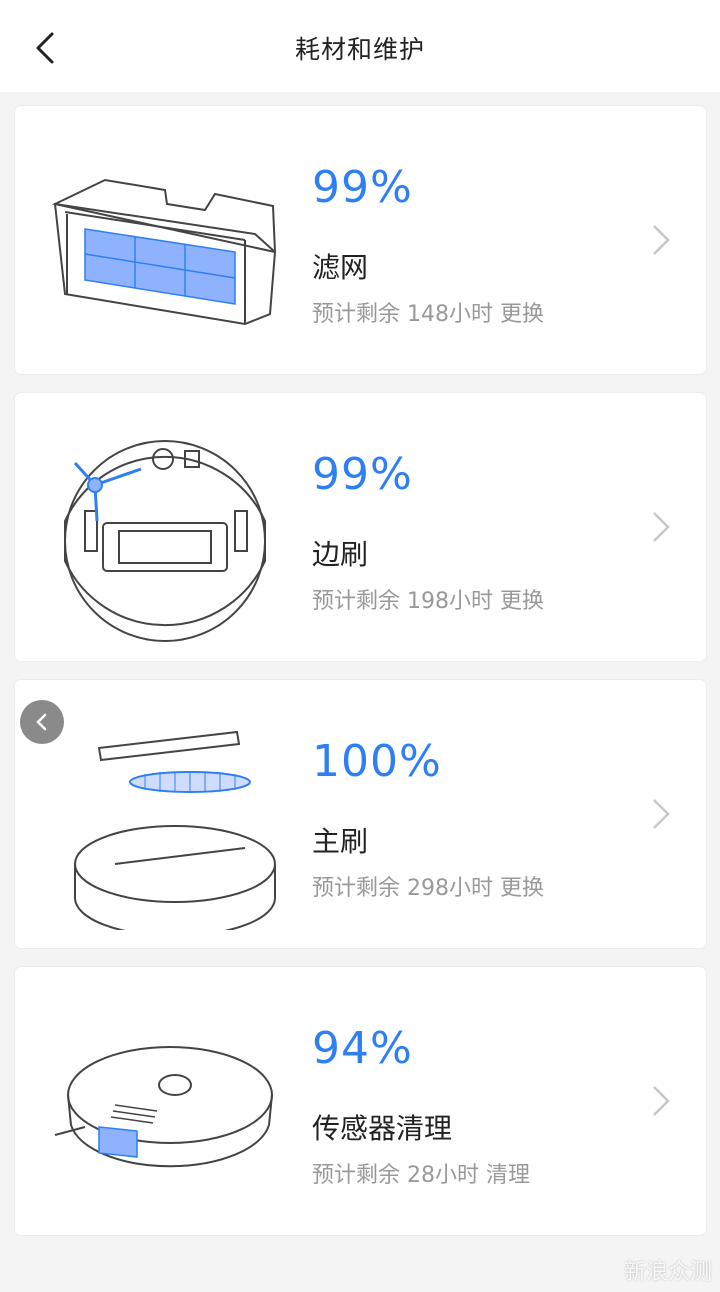 The image size is (720, 1292). Describe the element at coordinates (362, 1048) in the screenshot. I see `sensor-percent: 94%` at that location.